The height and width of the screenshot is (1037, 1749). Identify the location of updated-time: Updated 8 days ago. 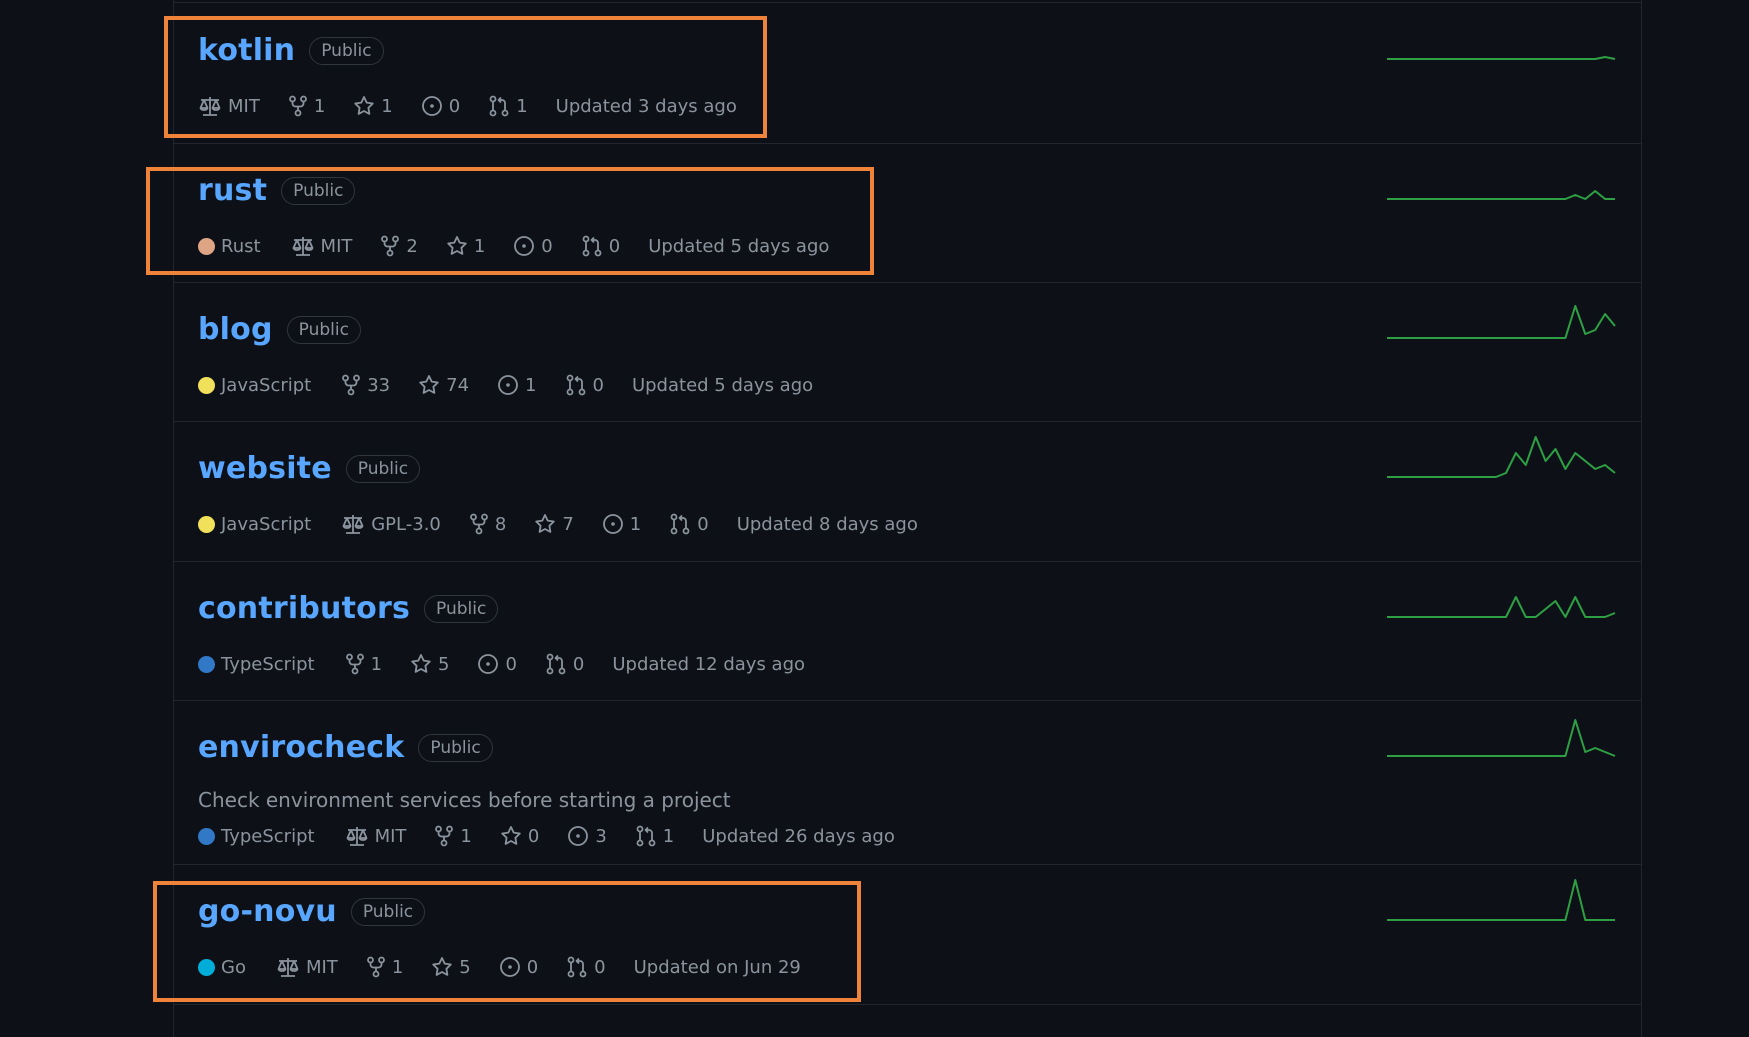
(827, 524).